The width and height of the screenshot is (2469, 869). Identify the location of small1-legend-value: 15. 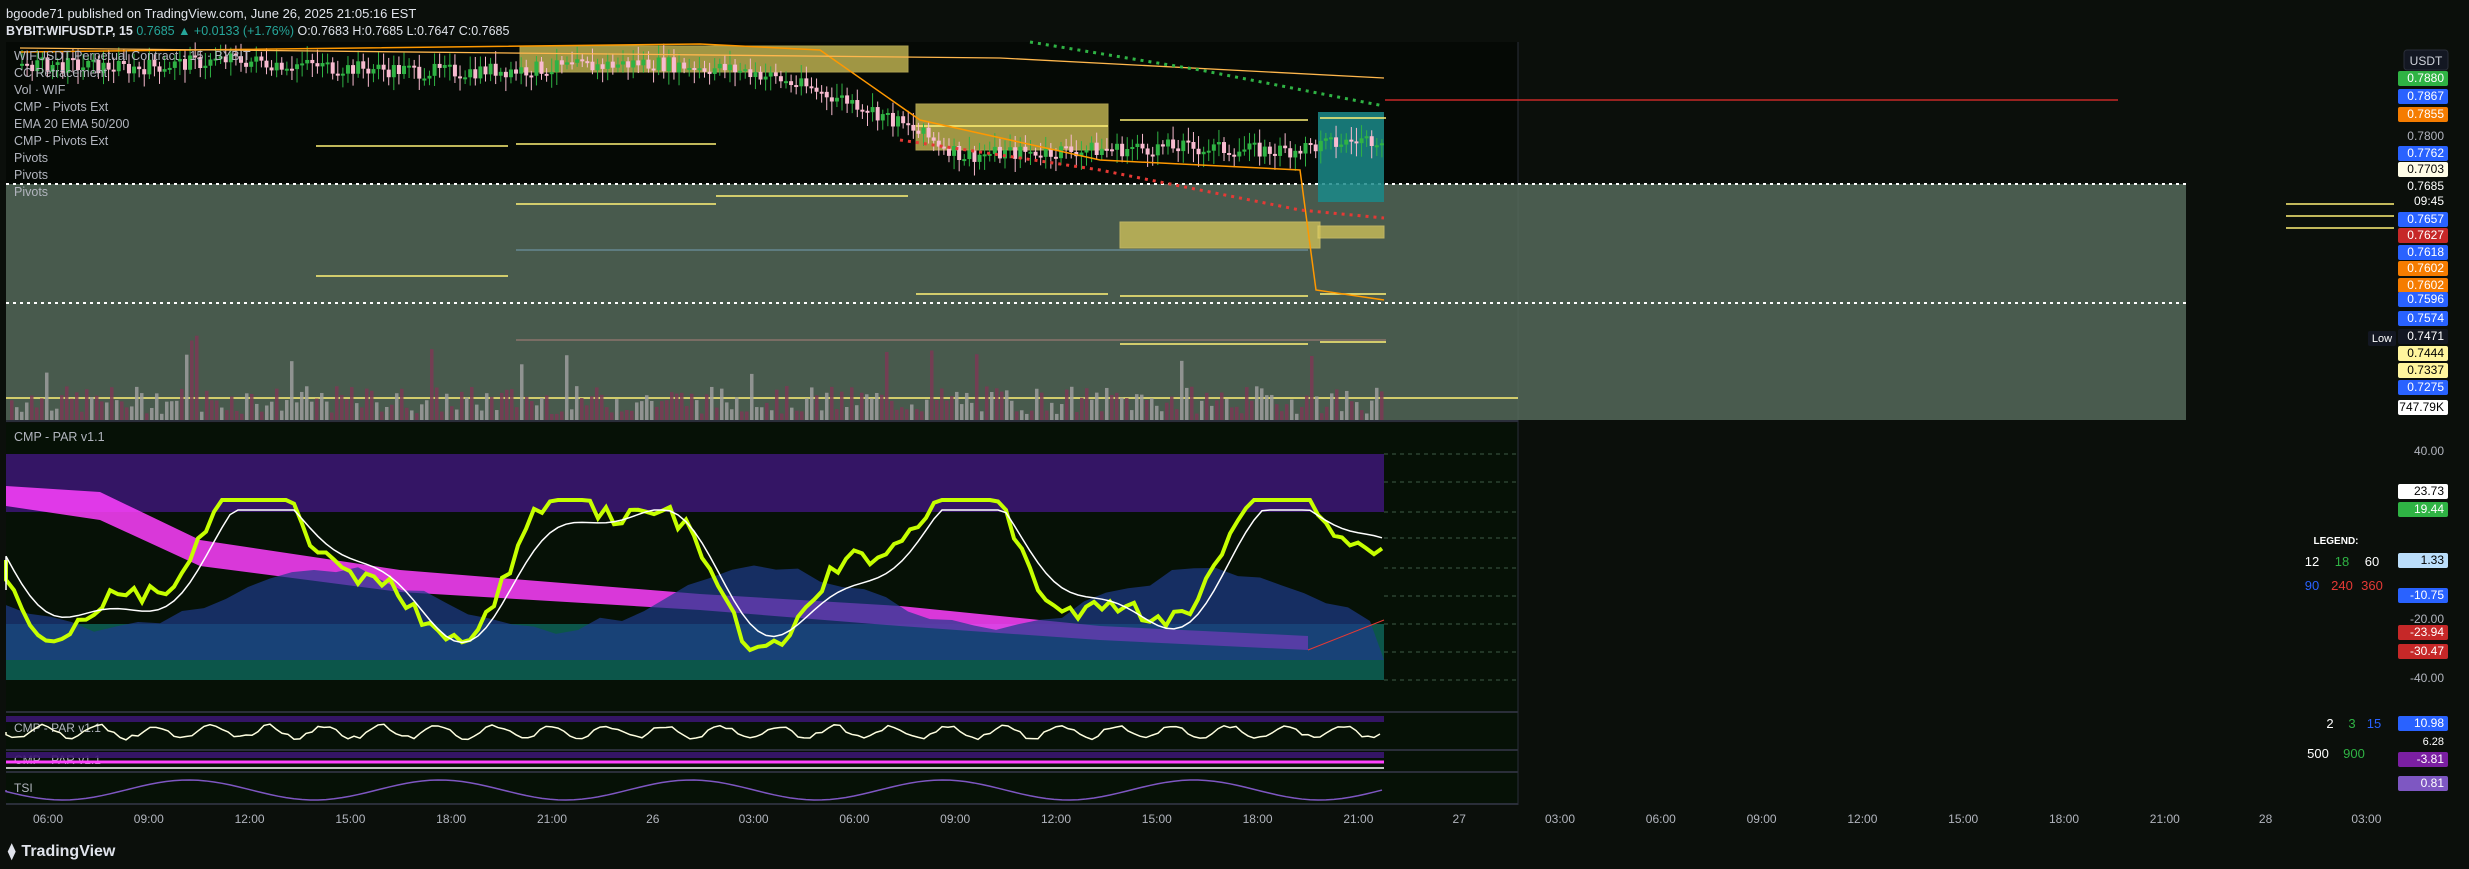
(2374, 723).